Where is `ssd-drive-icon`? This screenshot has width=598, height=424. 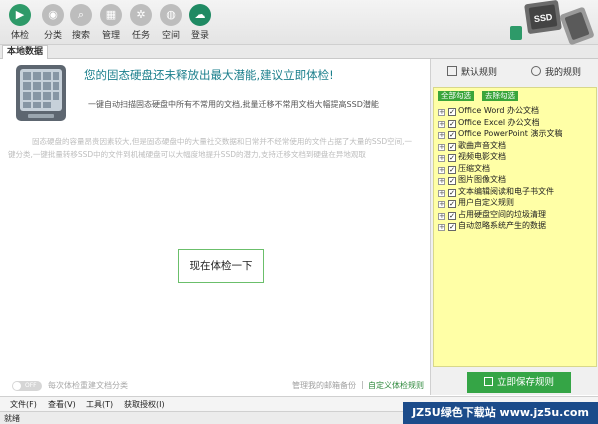
ssd-drive-icon is located at coordinates (41, 93).